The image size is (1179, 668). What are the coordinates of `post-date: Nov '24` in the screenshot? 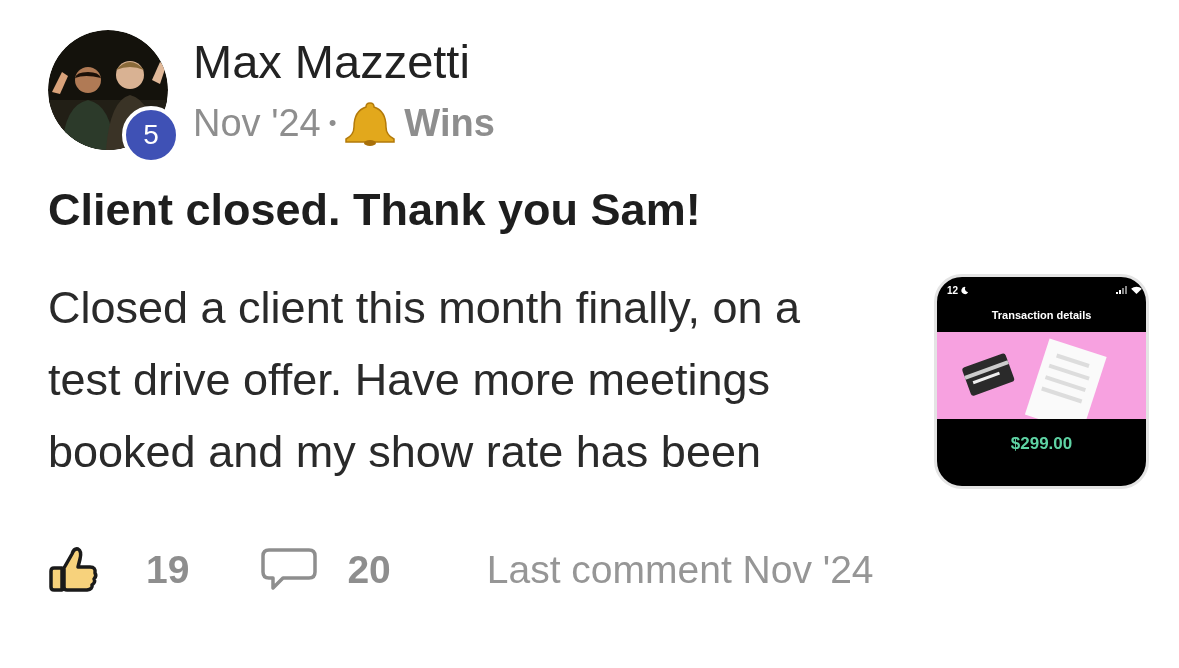 It's located at (257, 123).